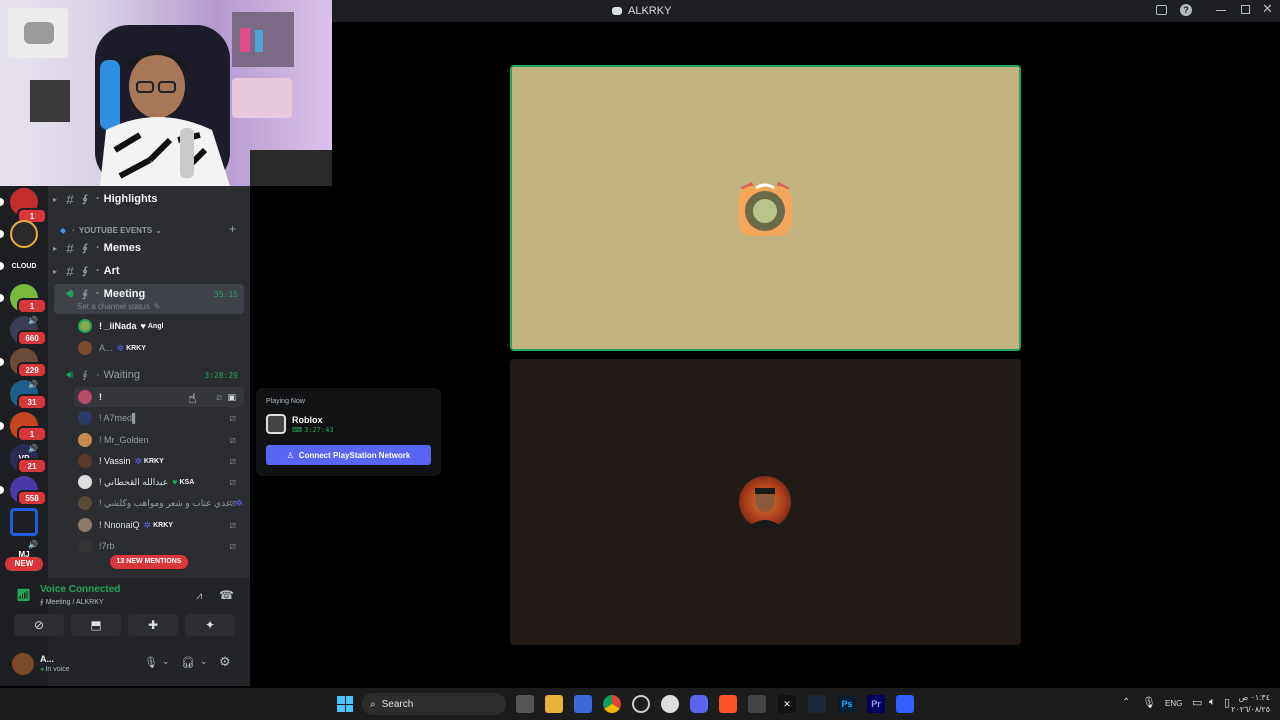 Image resolution: width=1280 pixels, height=720 pixels. I want to click on user-tag: ✲, so click(240, 503).